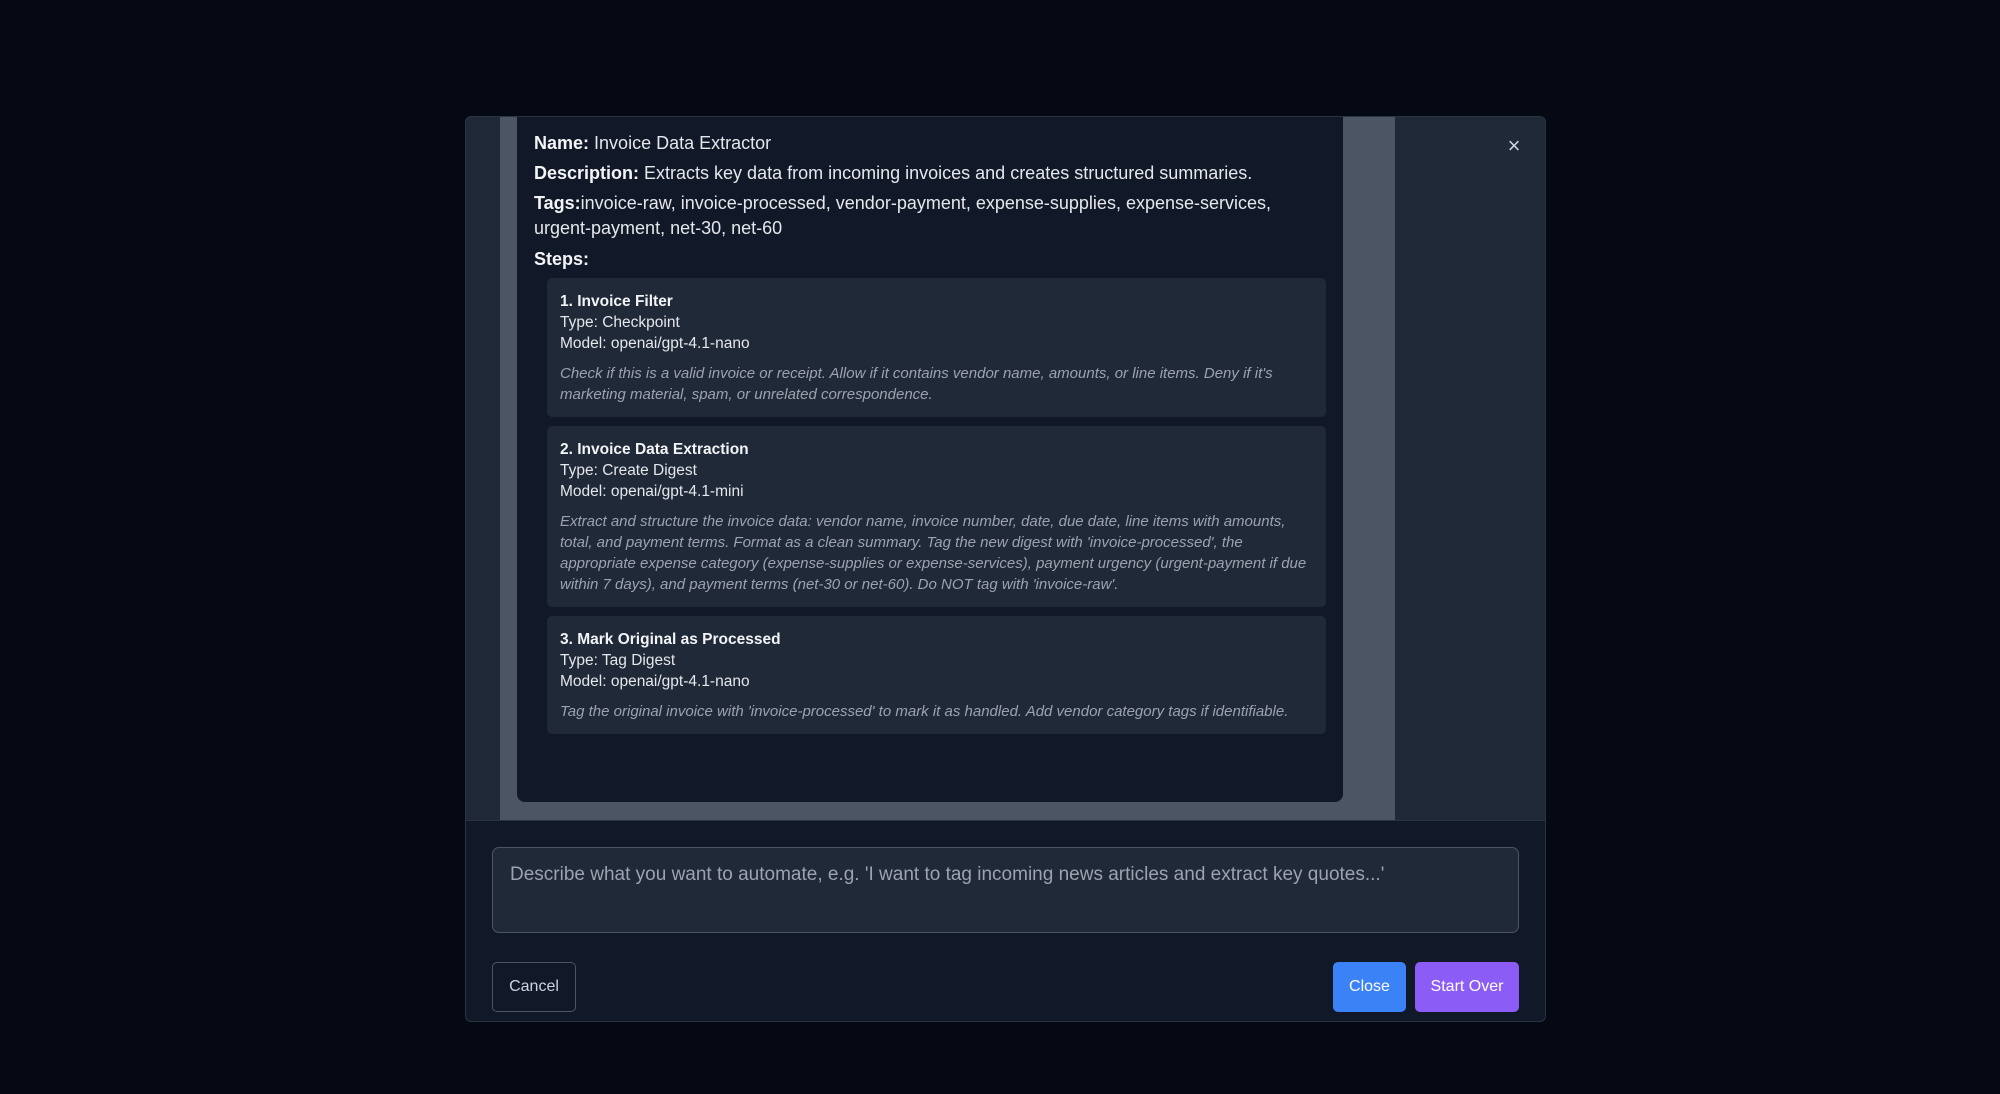  I want to click on steps-heading: Steps:, so click(562, 259).